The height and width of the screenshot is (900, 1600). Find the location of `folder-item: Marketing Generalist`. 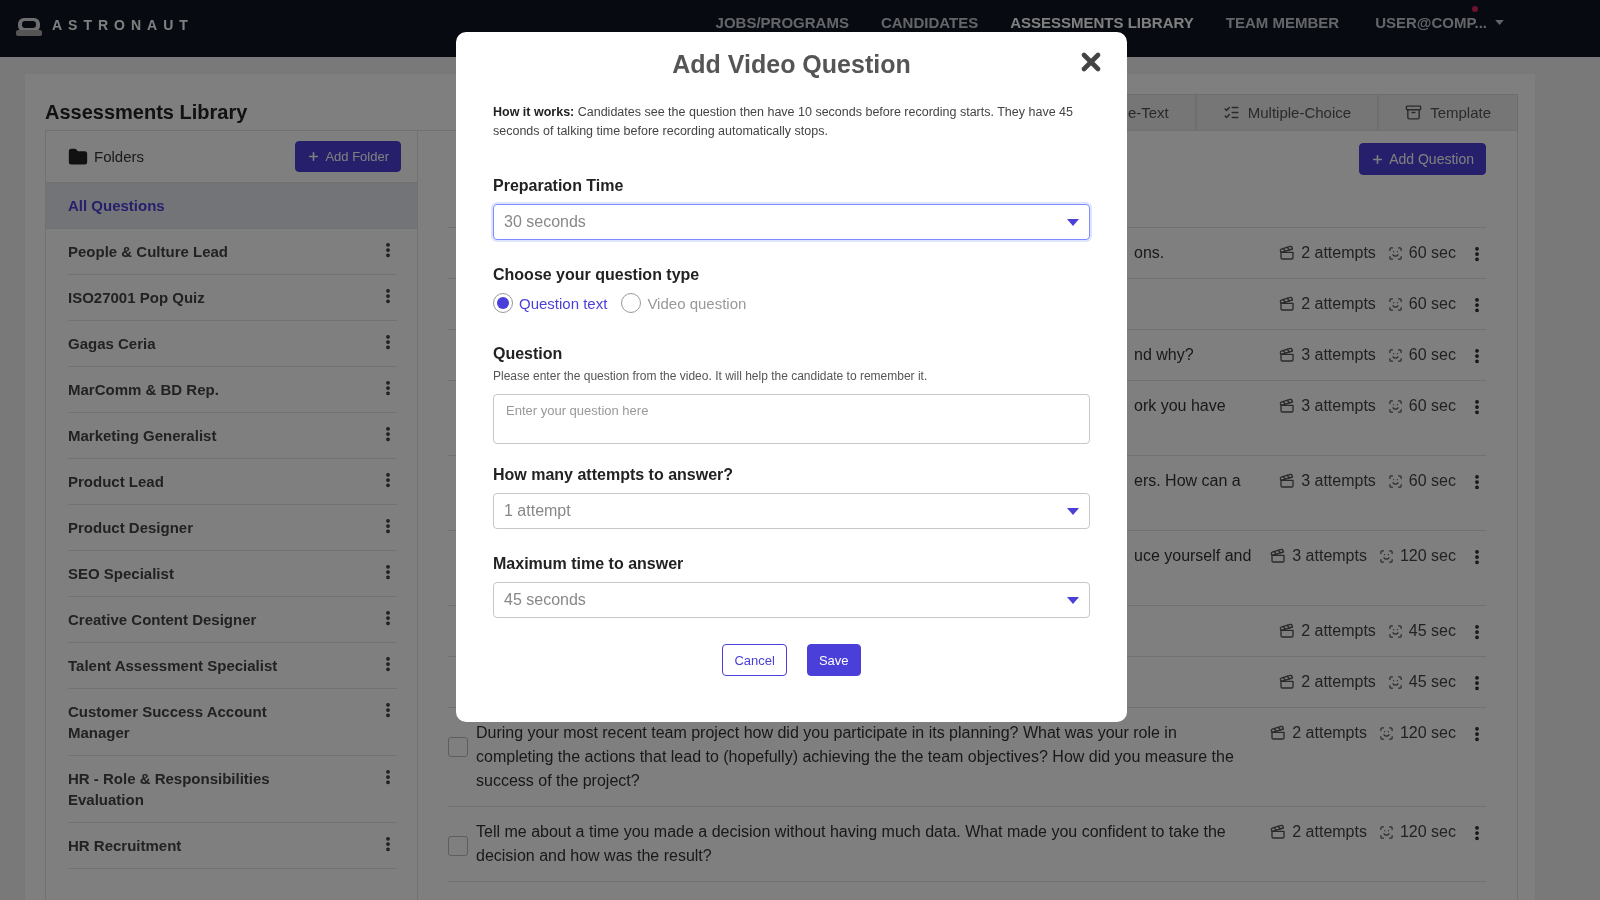

folder-item: Marketing Generalist is located at coordinates (232, 436).